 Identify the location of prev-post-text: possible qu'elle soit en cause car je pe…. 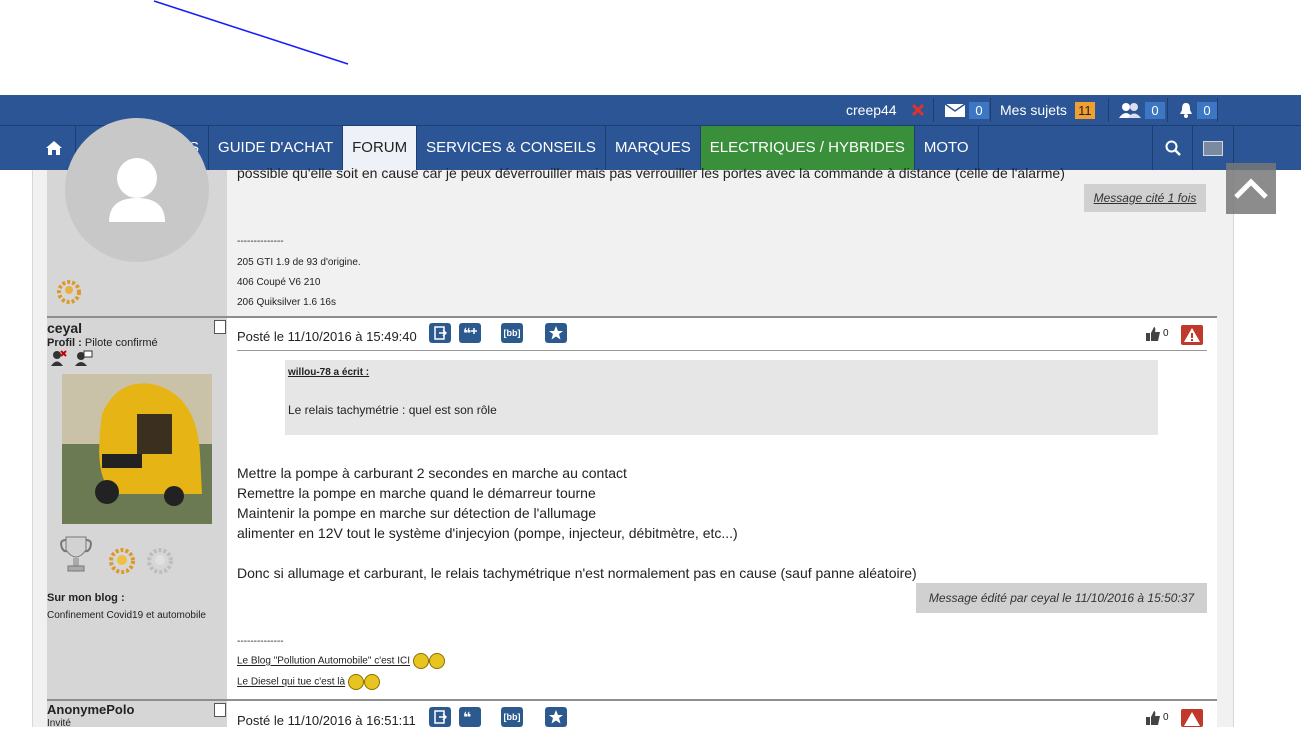
(651, 173).